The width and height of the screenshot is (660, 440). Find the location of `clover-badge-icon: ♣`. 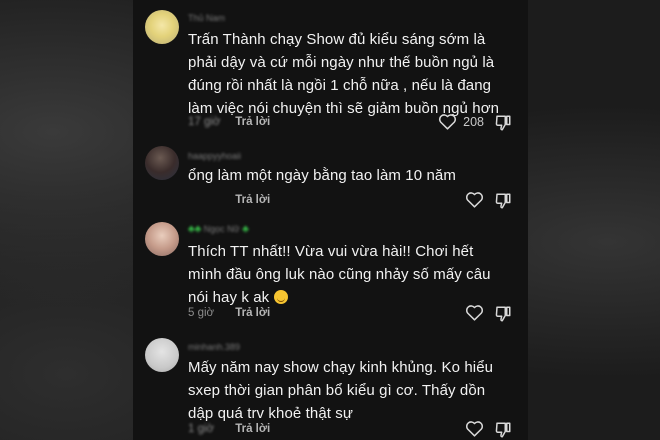

clover-badge-icon: ♣ is located at coordinates (245, 229).